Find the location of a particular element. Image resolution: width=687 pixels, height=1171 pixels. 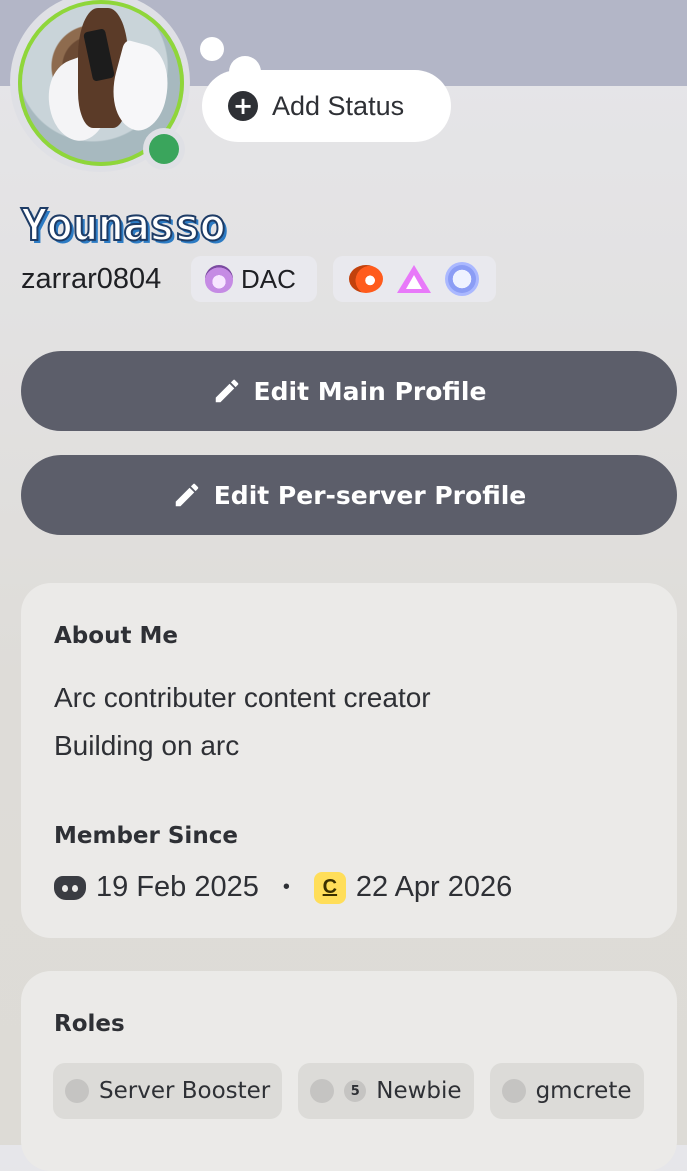

online-status-indicator is located at coordinates (164, 149).